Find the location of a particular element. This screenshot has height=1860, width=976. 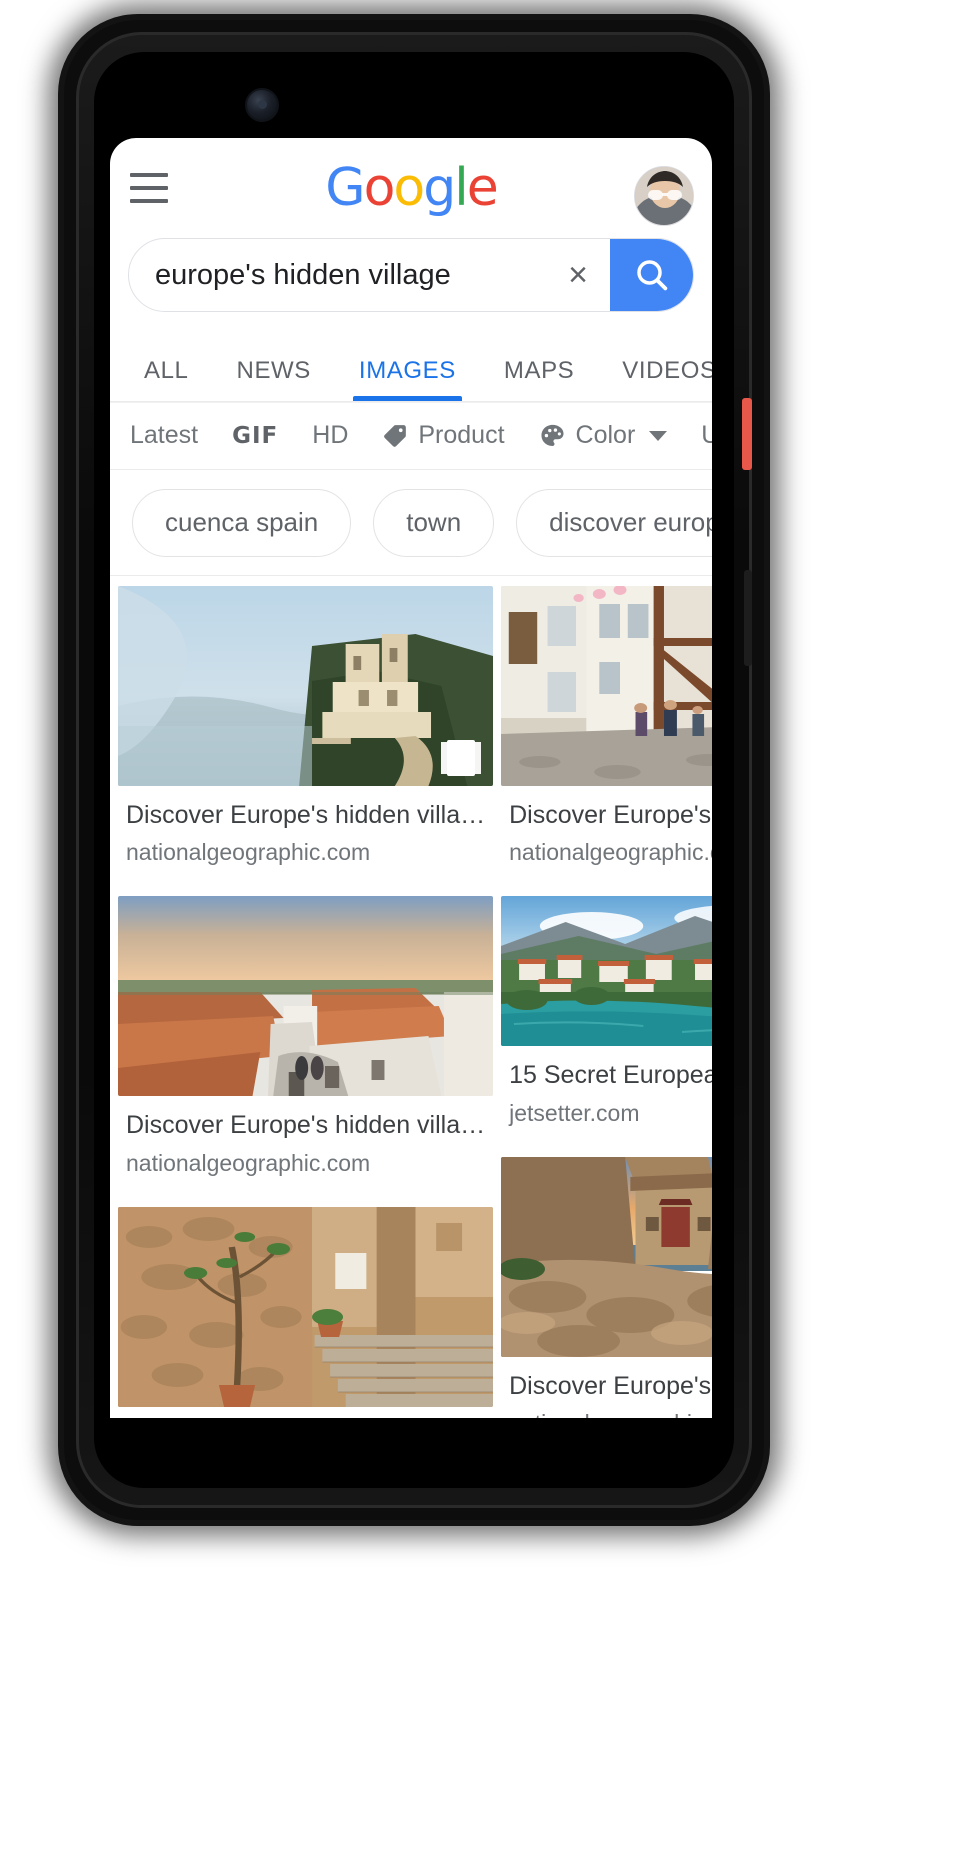

filter-latest: Latest is located at coordinates (164, 435).